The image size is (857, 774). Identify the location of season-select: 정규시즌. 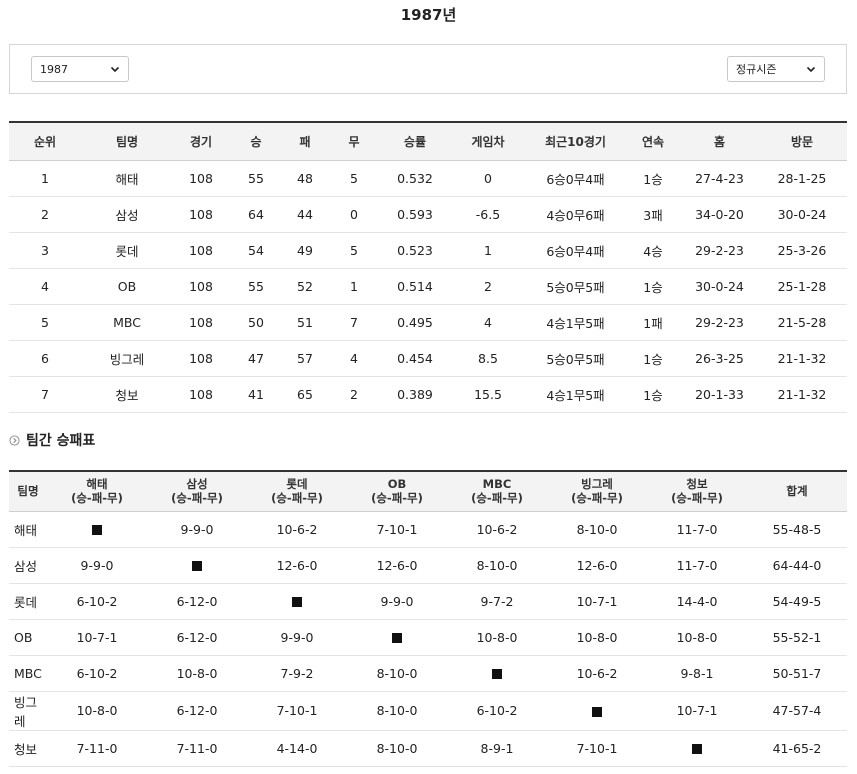
(776, 69).